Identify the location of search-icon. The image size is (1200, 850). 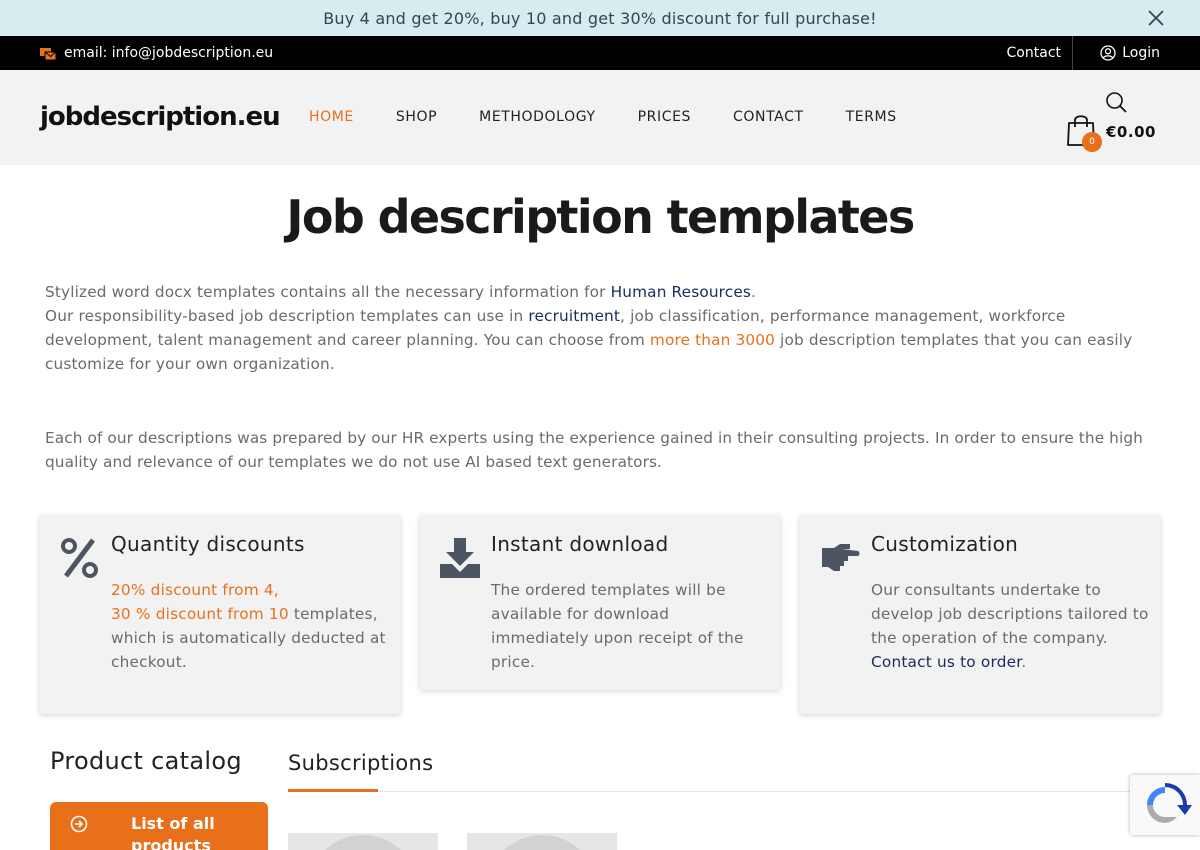
(1116, 102).